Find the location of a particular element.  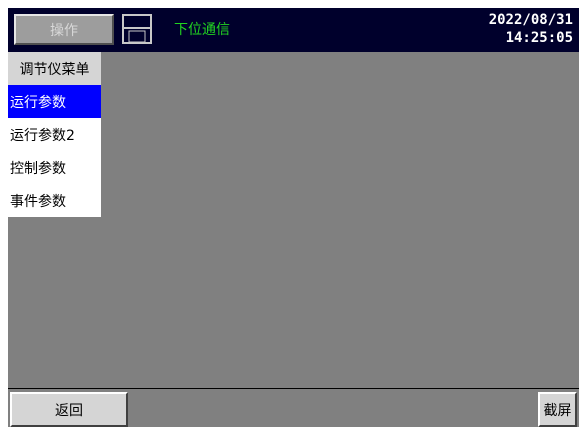

screenshot-button-label: 截屏 is located at coordinates (557, 410).